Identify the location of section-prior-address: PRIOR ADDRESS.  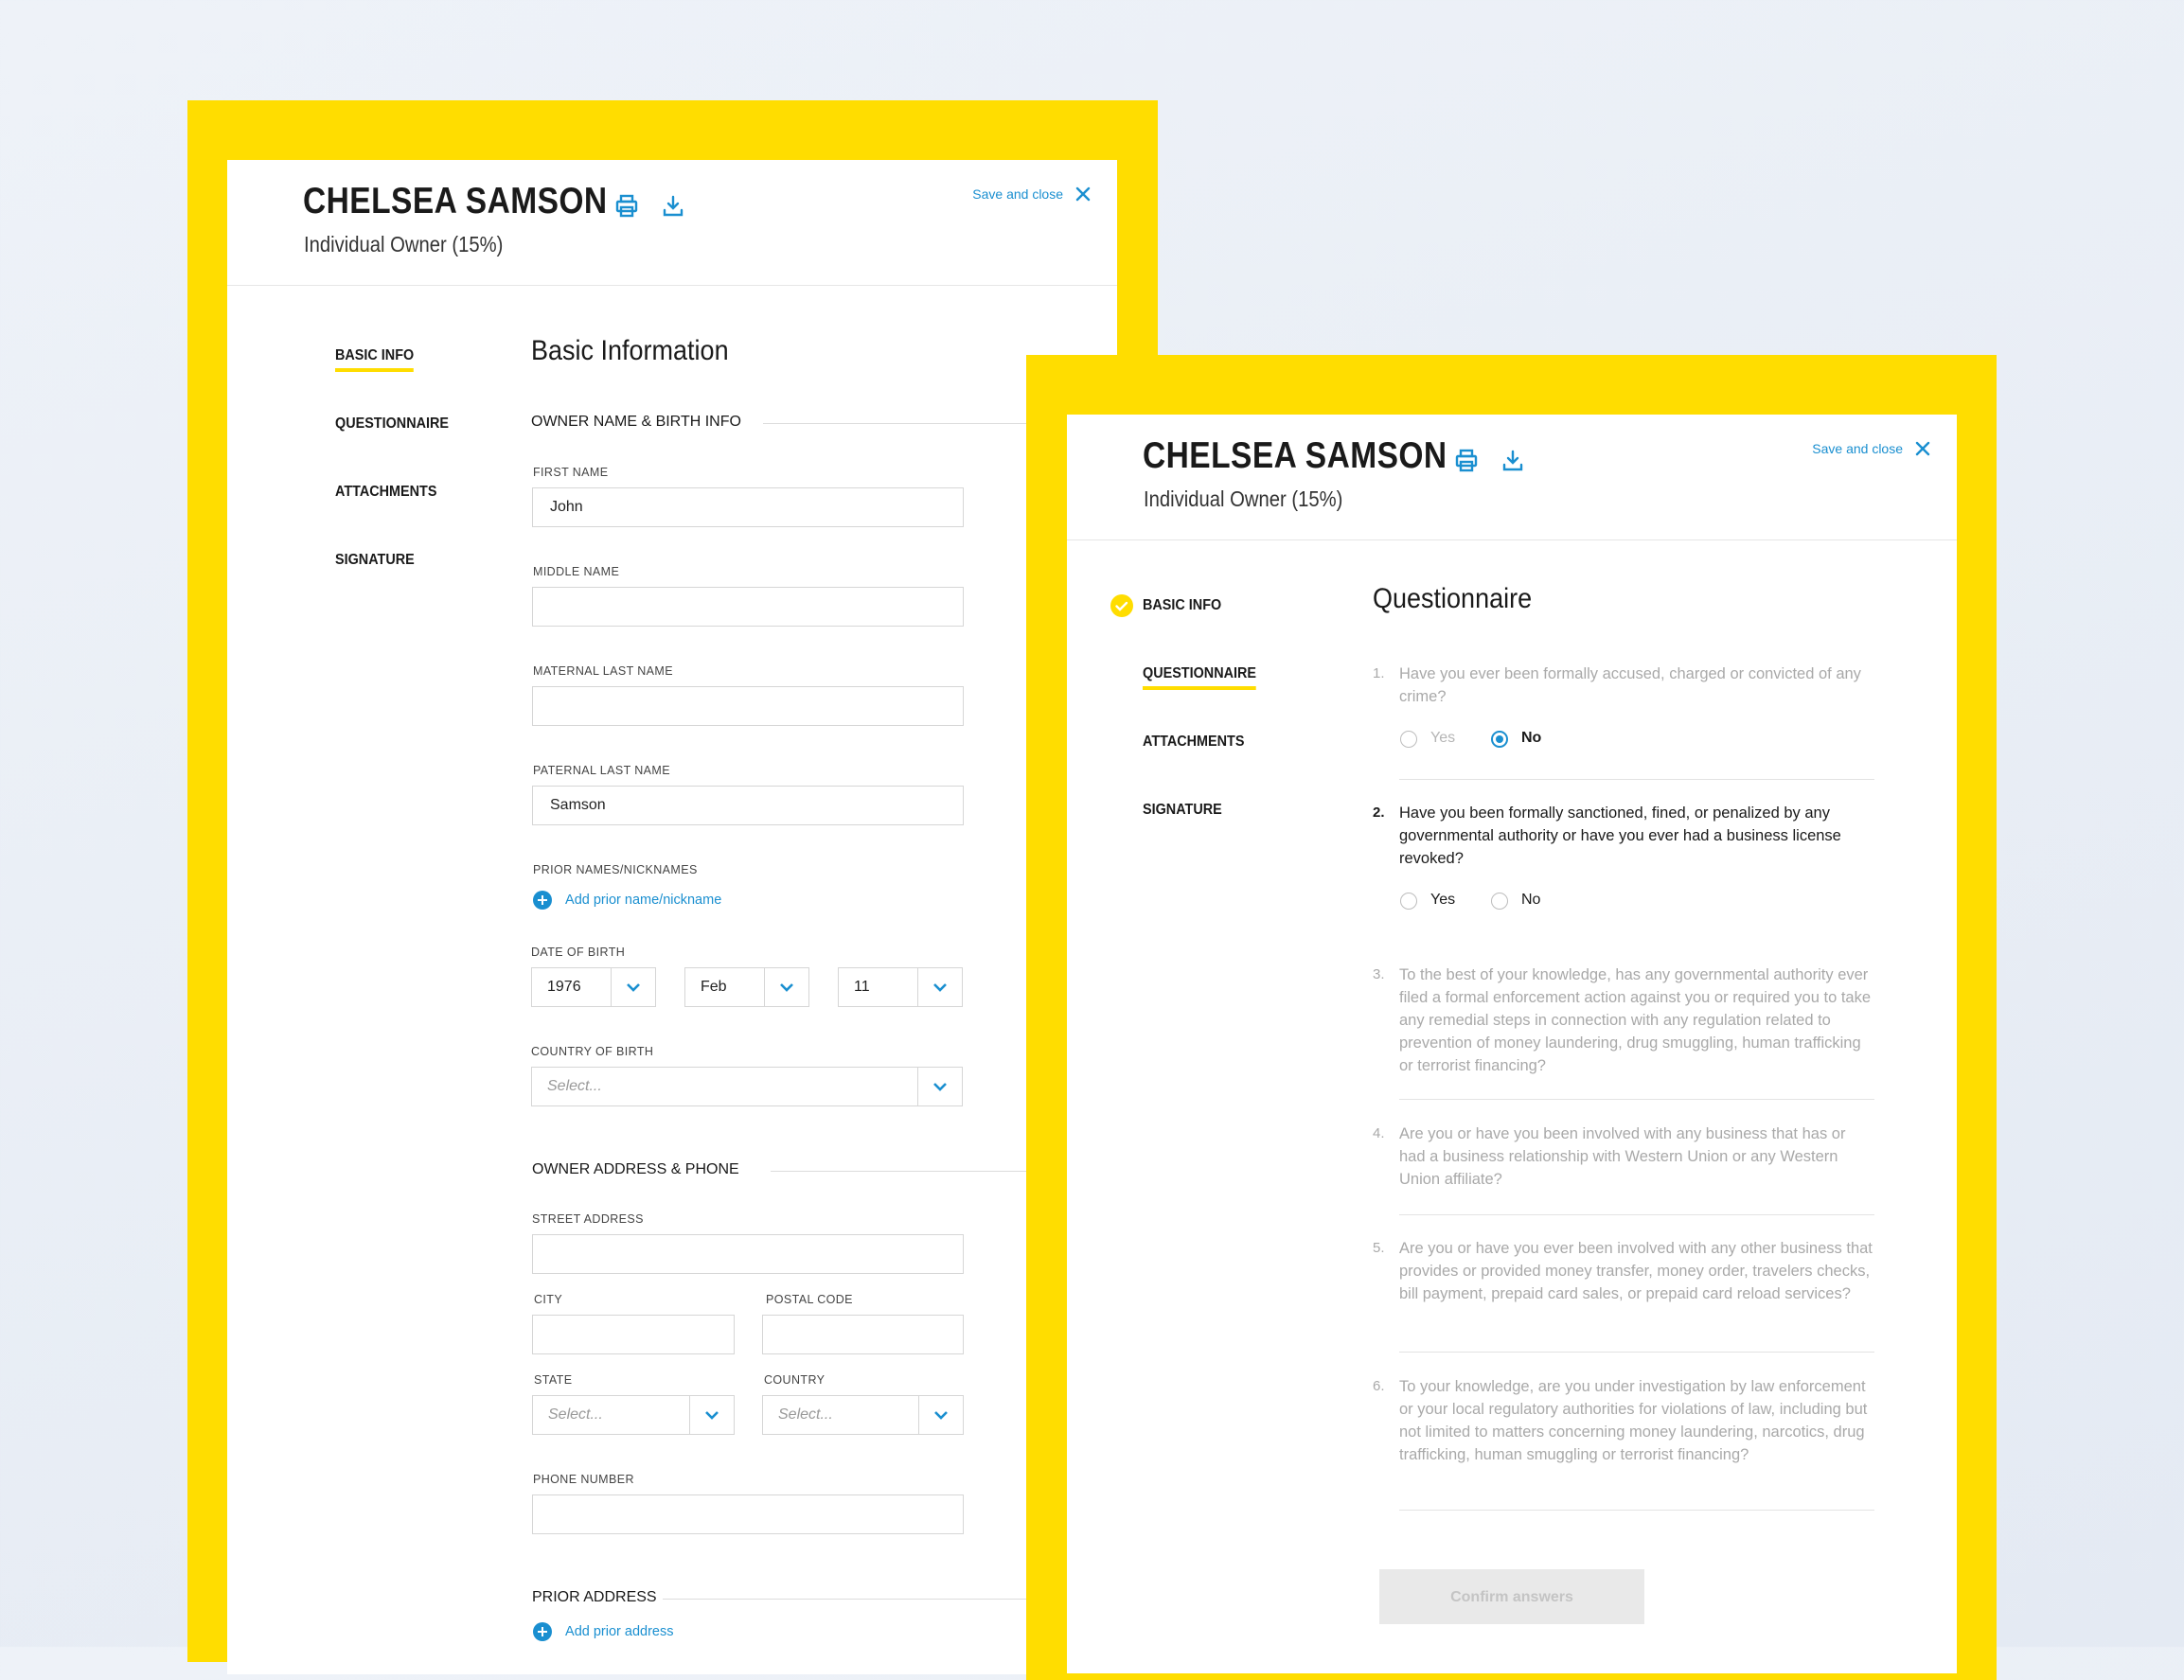
(594, 1597).